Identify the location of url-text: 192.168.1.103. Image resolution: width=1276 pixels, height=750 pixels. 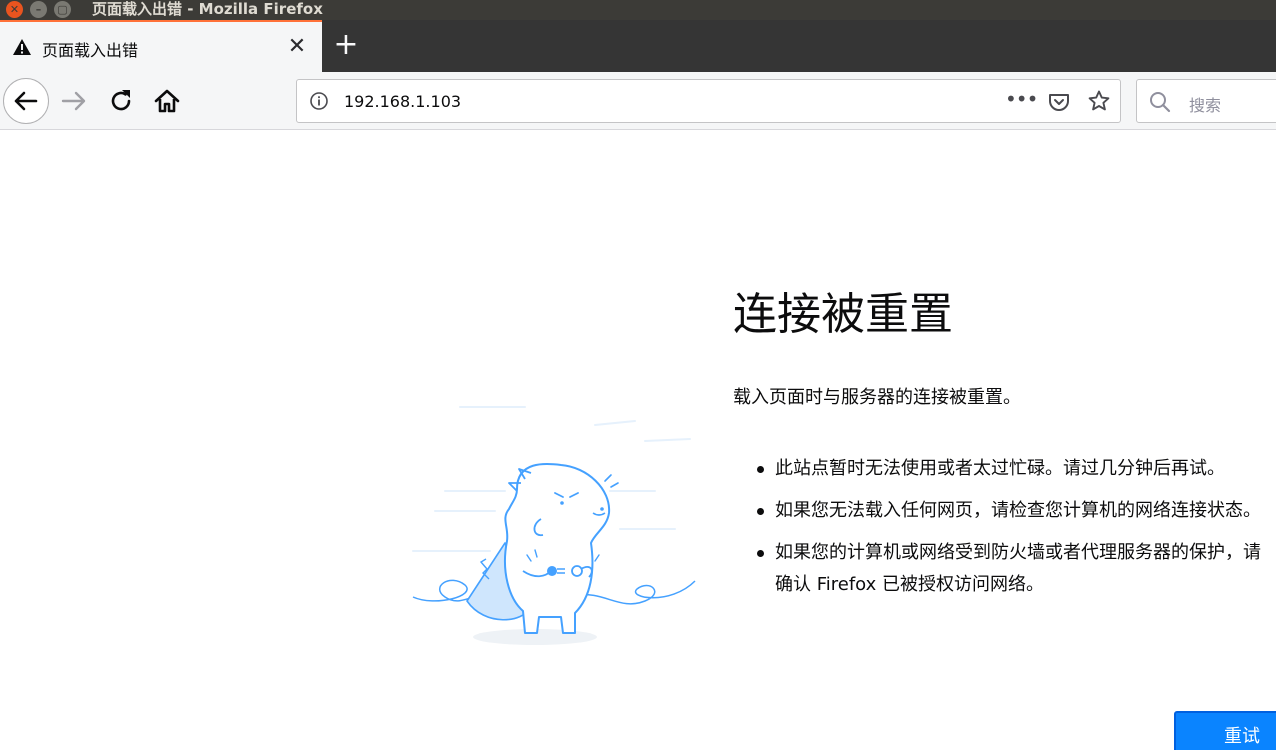
(402, 101).